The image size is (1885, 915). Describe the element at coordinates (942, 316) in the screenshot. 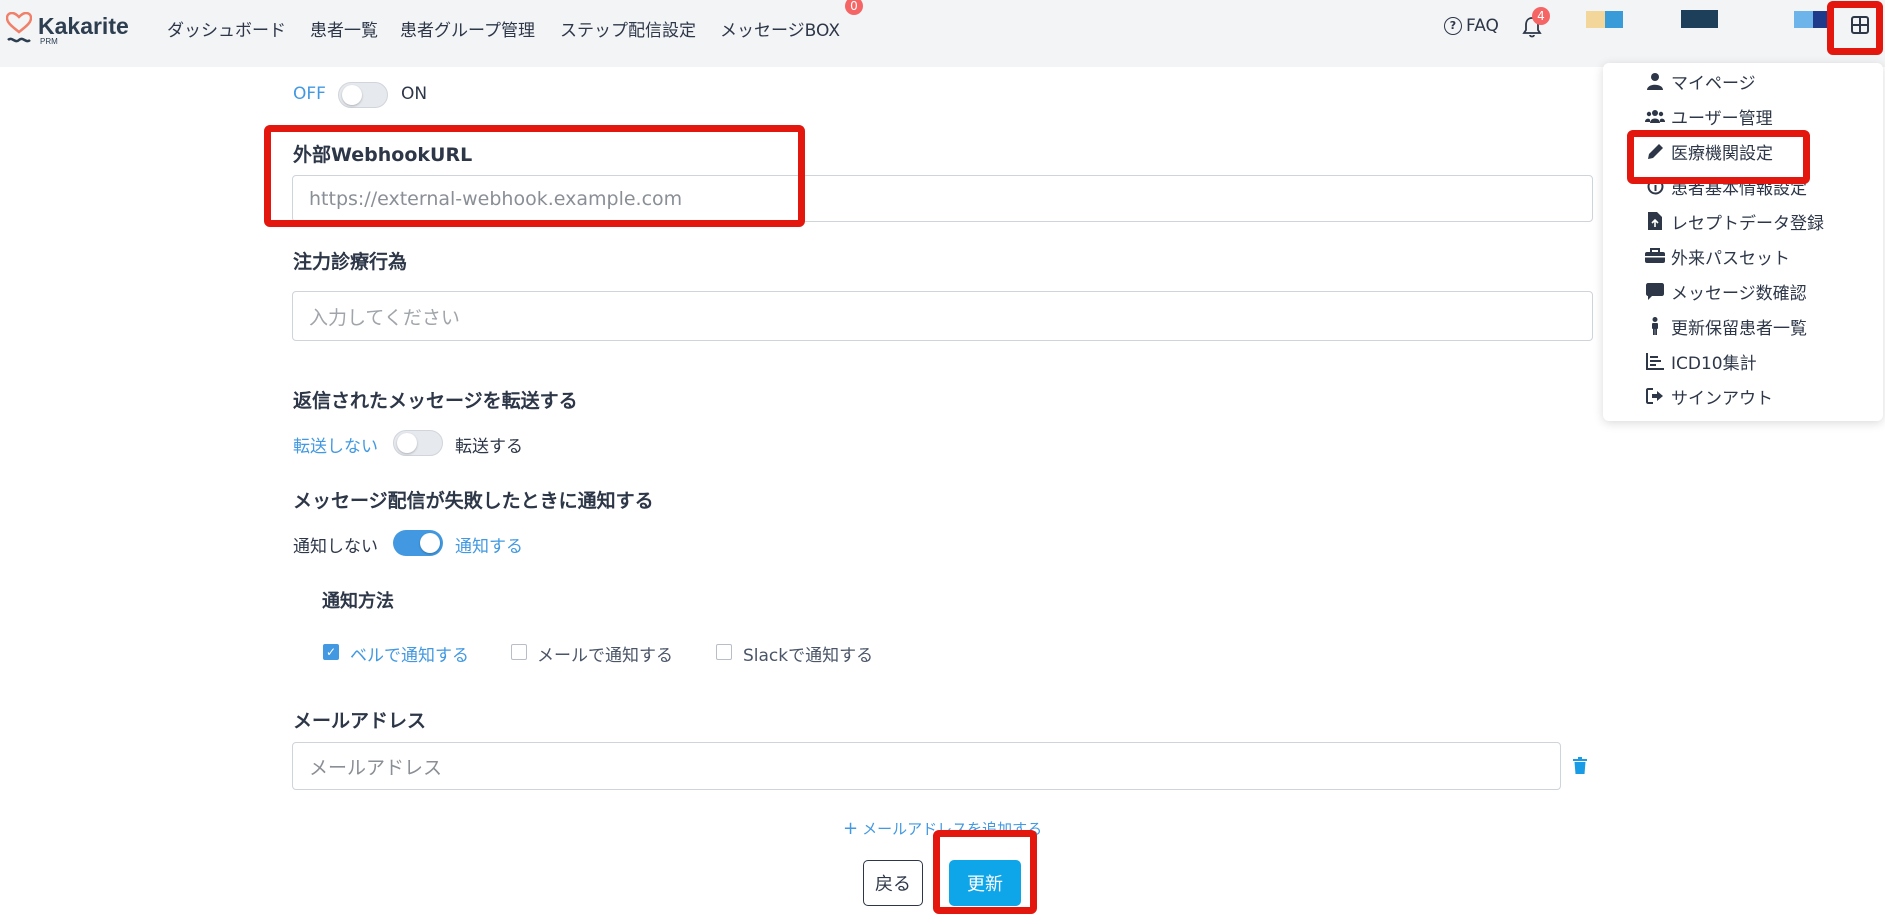

I see `focus-treatment-input: 入力してください` at that location.